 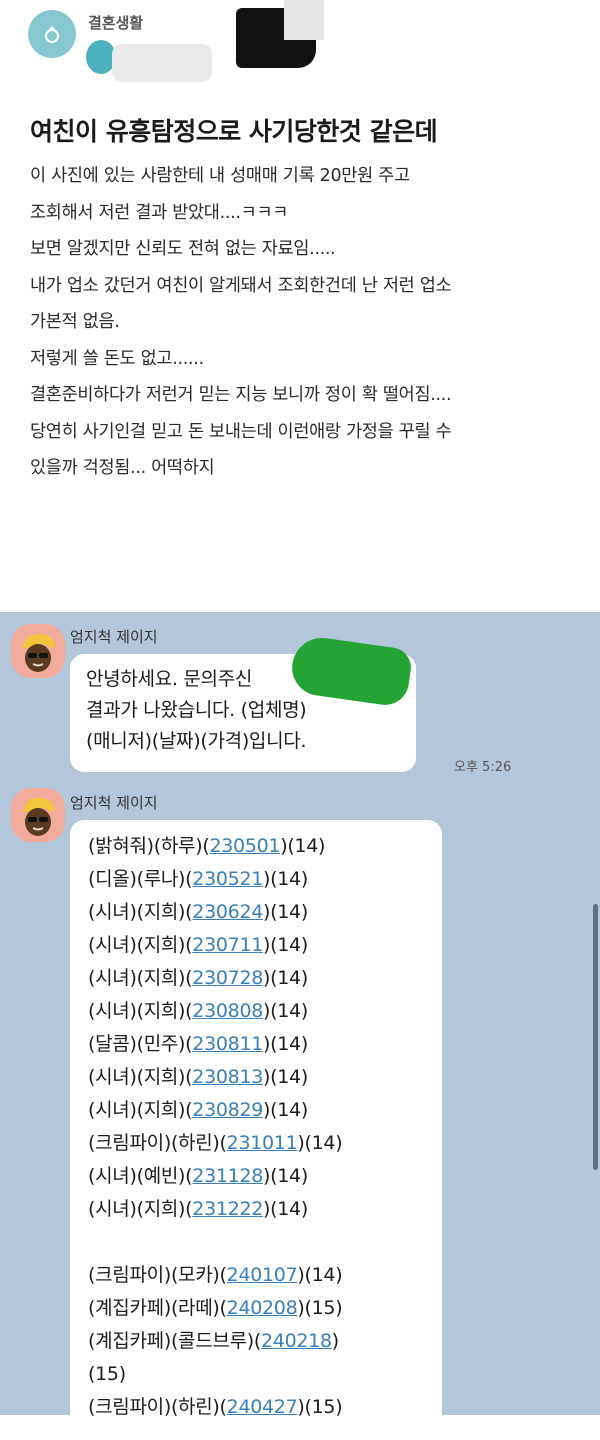 What do you see at coordinates (220, 176) in the screenshot?
I see `post-line: 이 사진에 있는 사람한테 내 성매매 기록 20만원 주고` at bounding box center [220, 176].